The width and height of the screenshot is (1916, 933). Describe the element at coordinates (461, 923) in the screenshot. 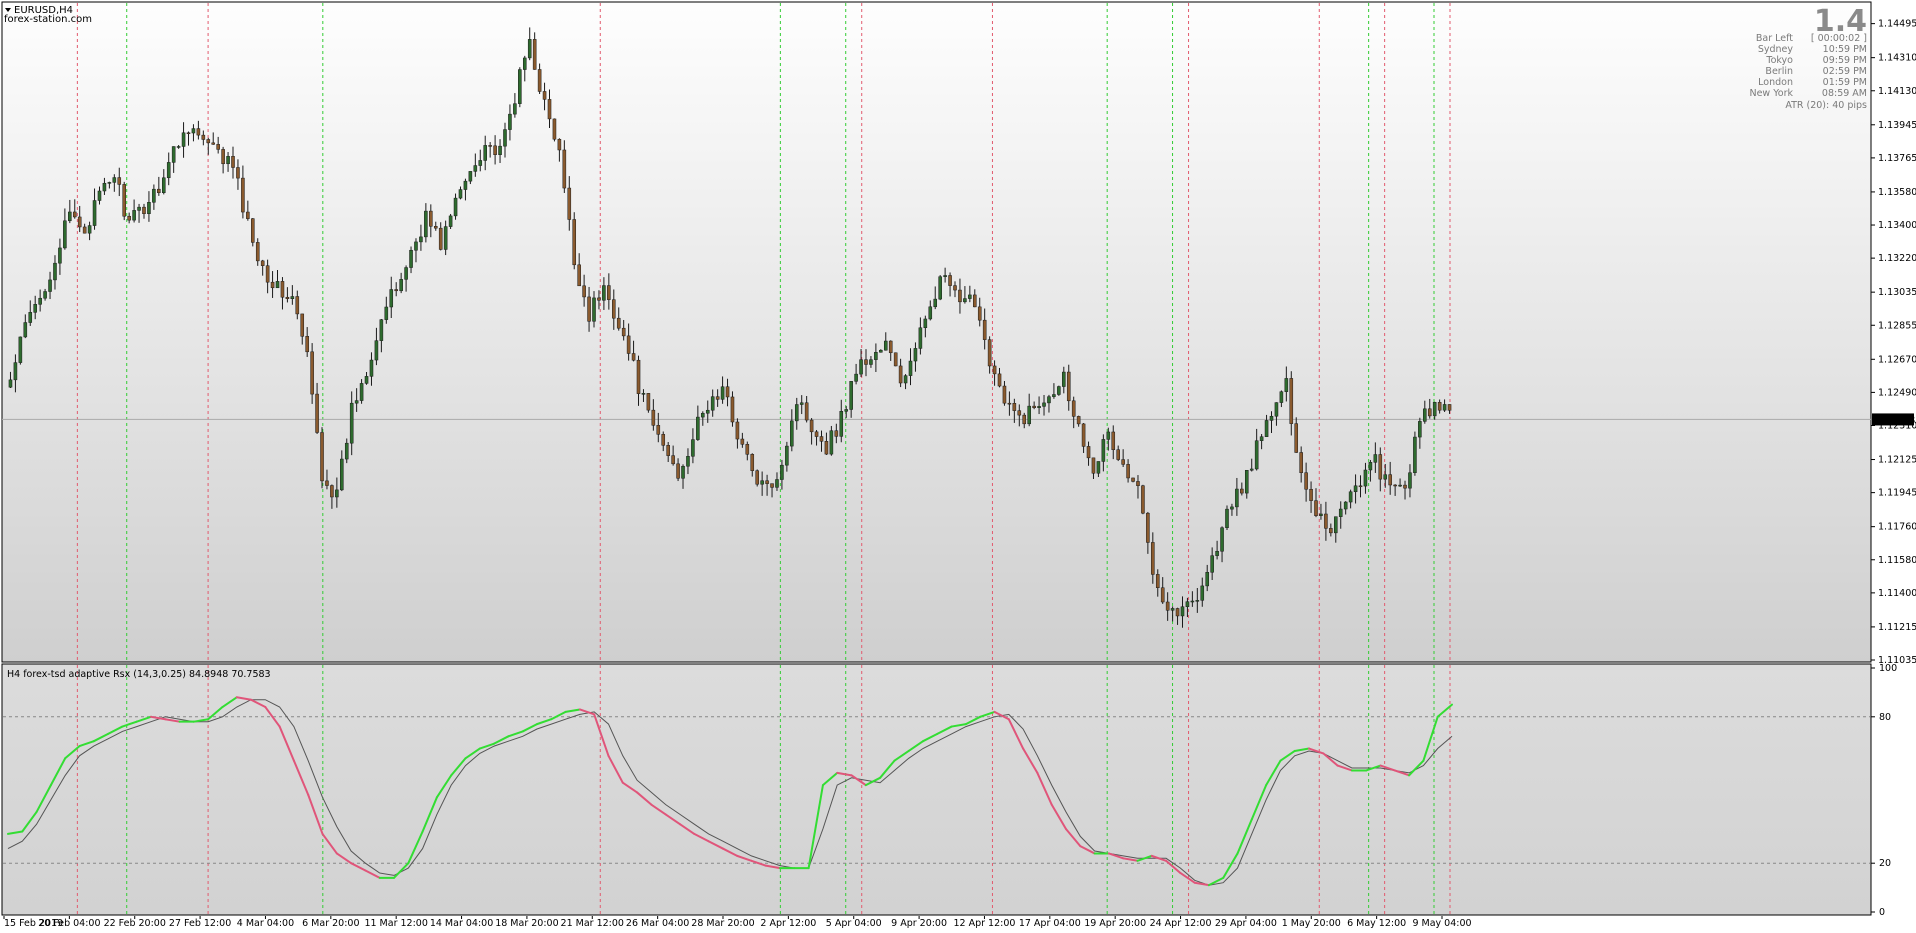

I see `x-tick-label: 14 Mar 04:00` at that location.